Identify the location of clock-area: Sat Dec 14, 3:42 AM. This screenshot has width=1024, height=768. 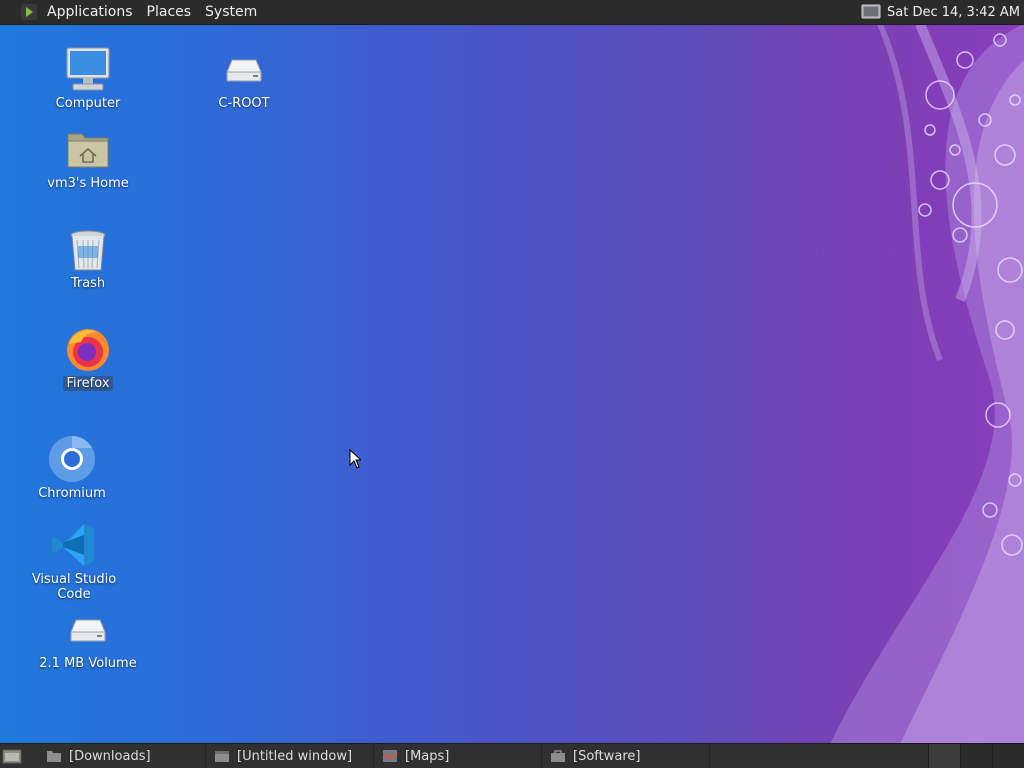
(940, 12).